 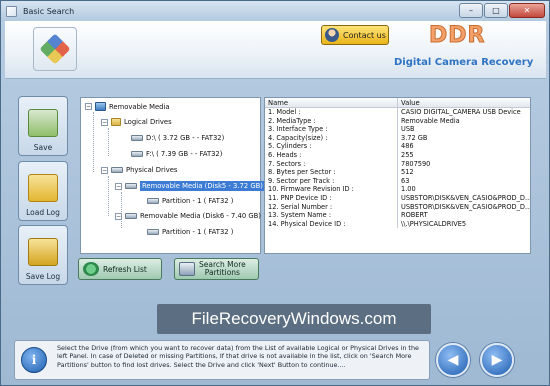 I want to click on disk5-partition-label: Partition - 1 ( FAT32 ), so click(x=198, y=201).